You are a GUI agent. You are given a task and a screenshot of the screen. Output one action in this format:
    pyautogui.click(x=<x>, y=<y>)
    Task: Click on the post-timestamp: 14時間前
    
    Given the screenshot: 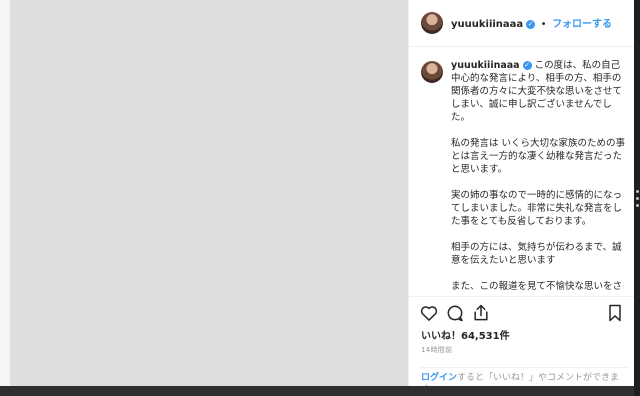 What is the action you would take?
    pyautogui.click(x=436, y=350)
    